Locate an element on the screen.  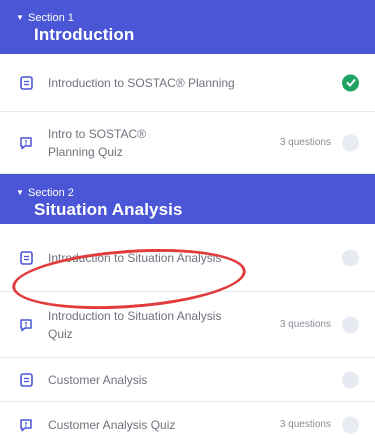
section-title: Situation Analysis is located at coordinates (108, 209).